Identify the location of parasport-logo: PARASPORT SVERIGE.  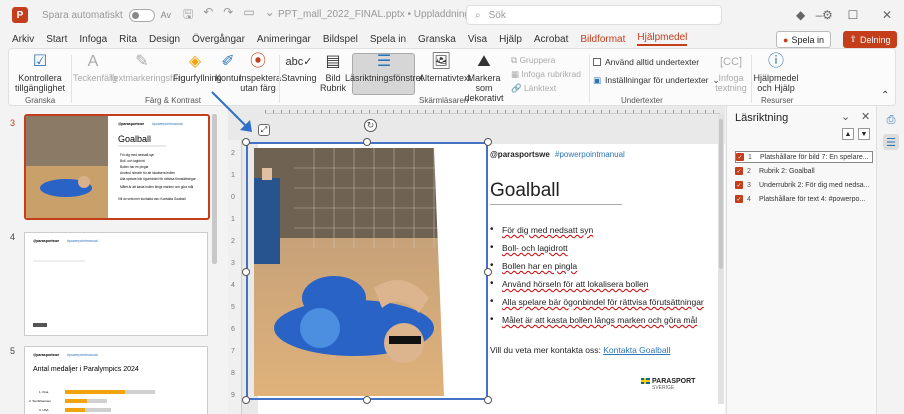
(673, 384).